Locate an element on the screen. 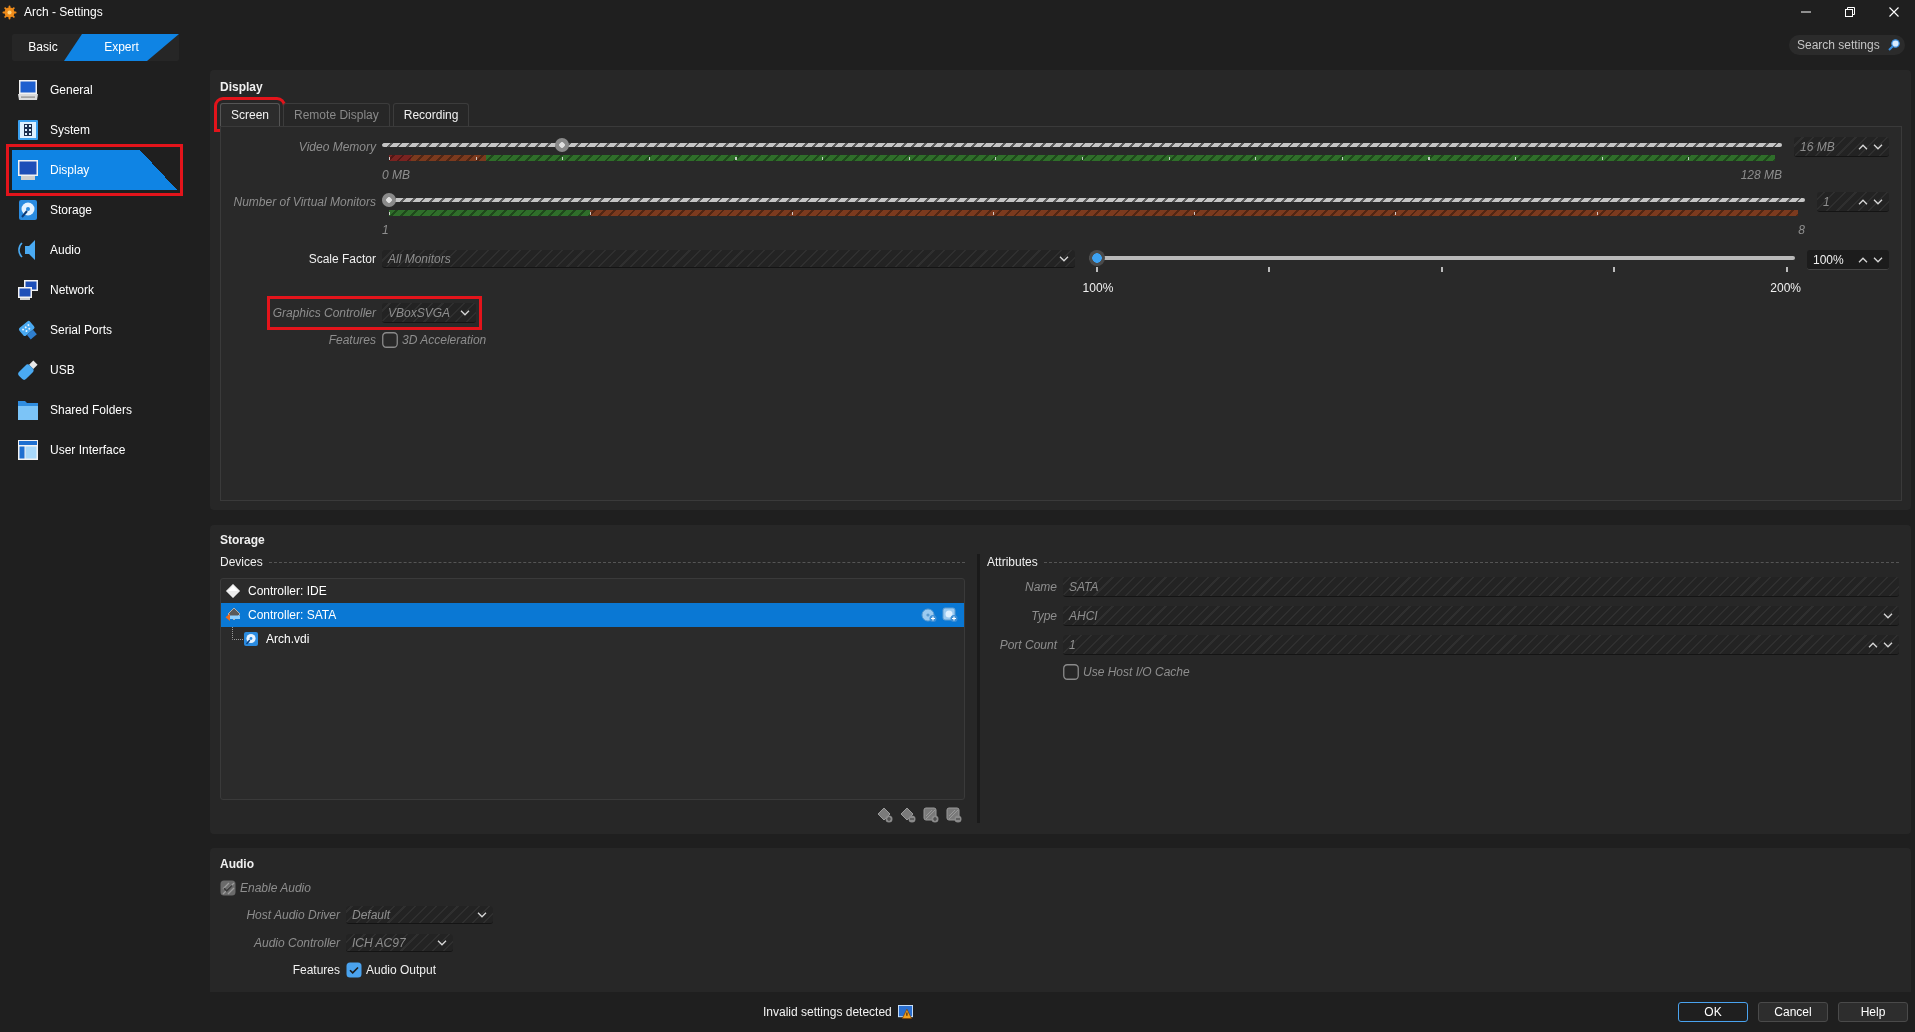  sidebar-item: User Interface is located at coordinates (94, 450).